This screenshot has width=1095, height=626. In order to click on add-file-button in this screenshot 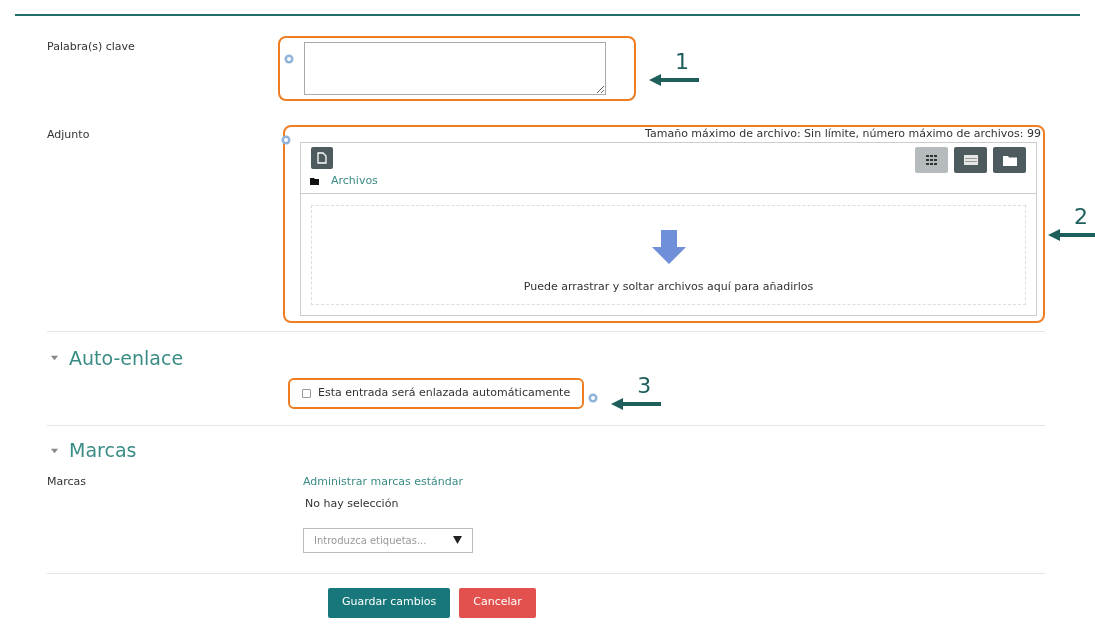, I will do `click(322, 158)`.